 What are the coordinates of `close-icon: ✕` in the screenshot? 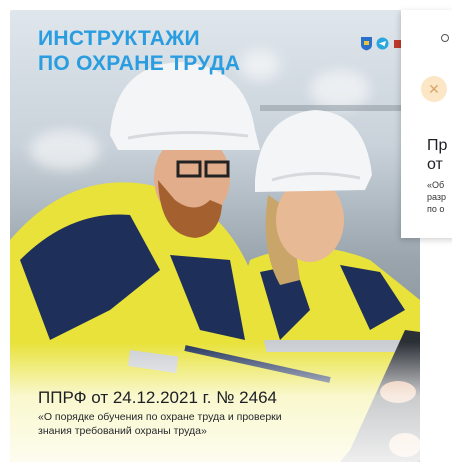 It's located at (434, 89).